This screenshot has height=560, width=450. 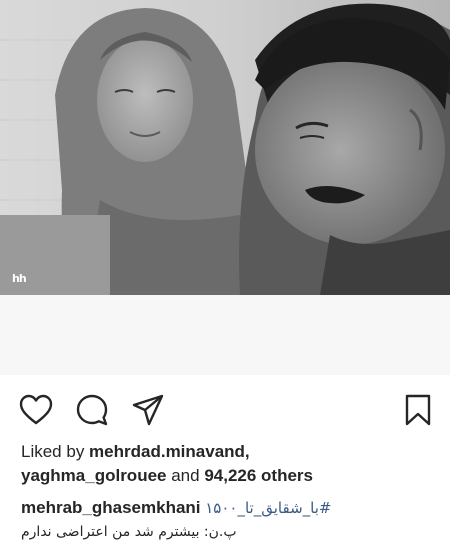 I want to click on heart-icon, so click(x=36, y=409).